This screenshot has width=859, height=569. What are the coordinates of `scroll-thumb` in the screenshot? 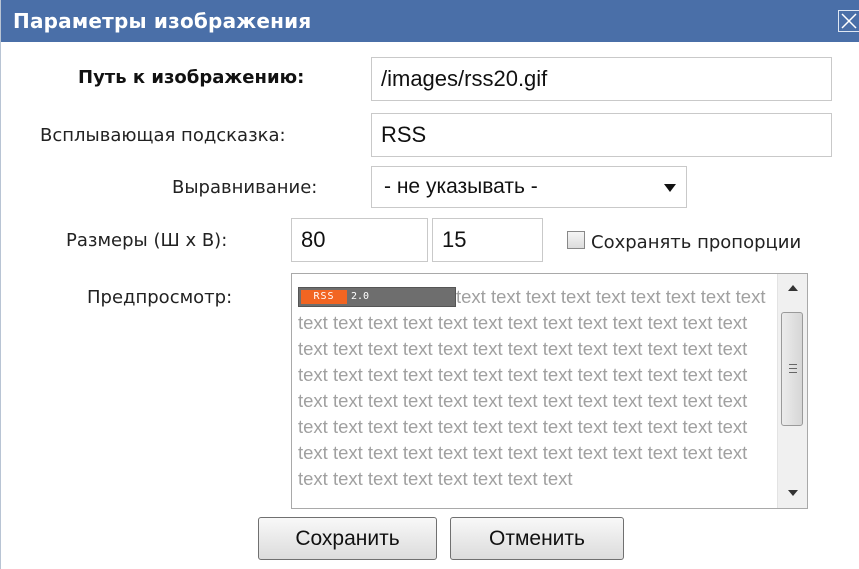 It's located at (792, 369).